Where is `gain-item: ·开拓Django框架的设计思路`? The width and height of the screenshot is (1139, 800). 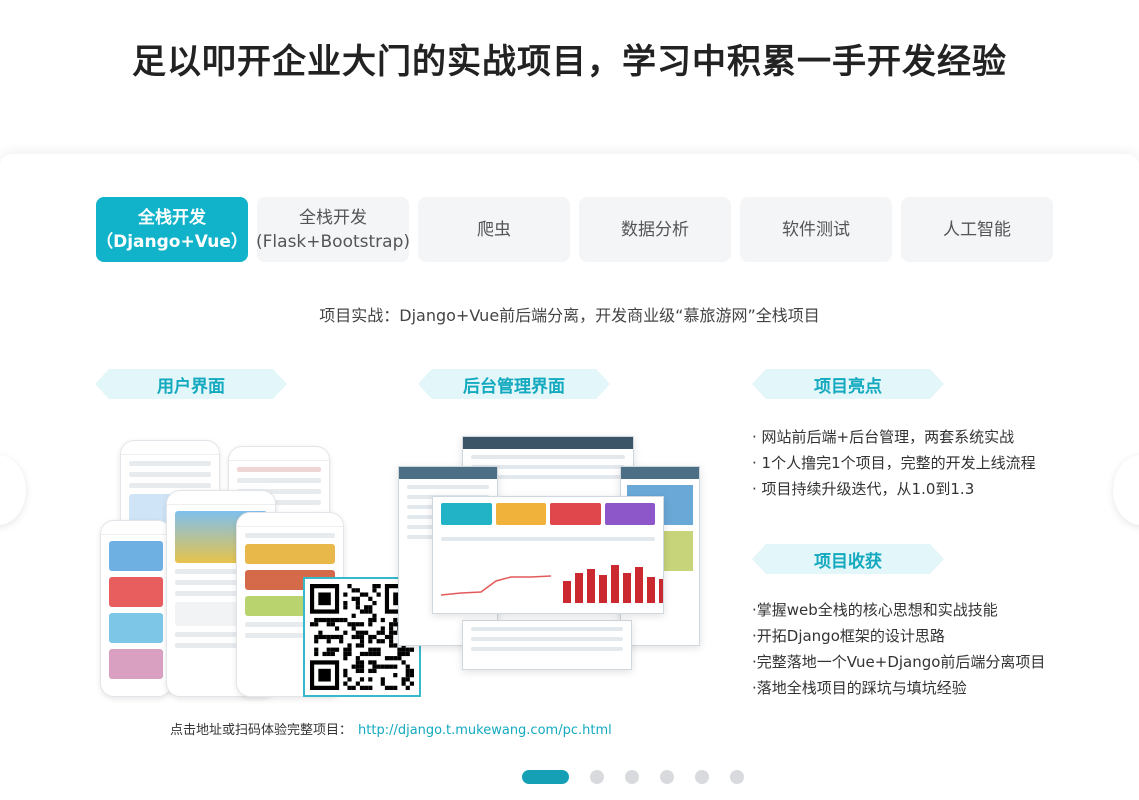
gain-item: ·开拓Django框架的设计思路 is located at coordinates (848, 636).